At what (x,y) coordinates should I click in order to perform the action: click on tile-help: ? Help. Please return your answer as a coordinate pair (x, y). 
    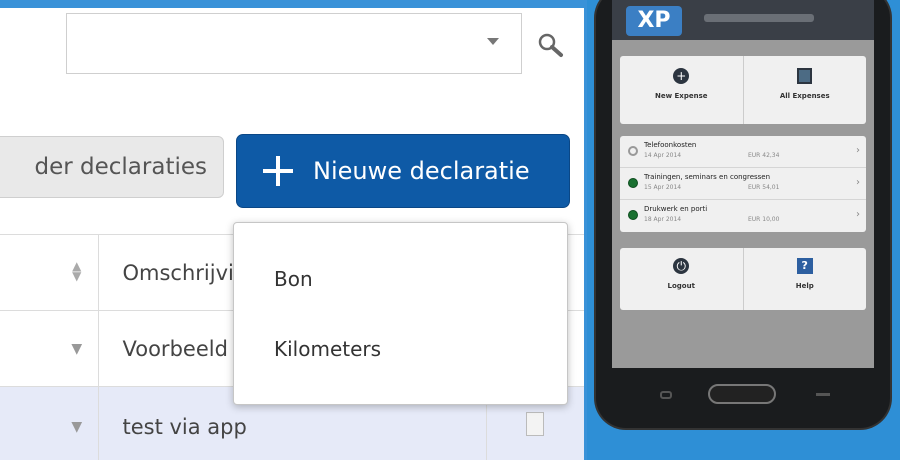
    Looking at the image, I should click on (804, 279).